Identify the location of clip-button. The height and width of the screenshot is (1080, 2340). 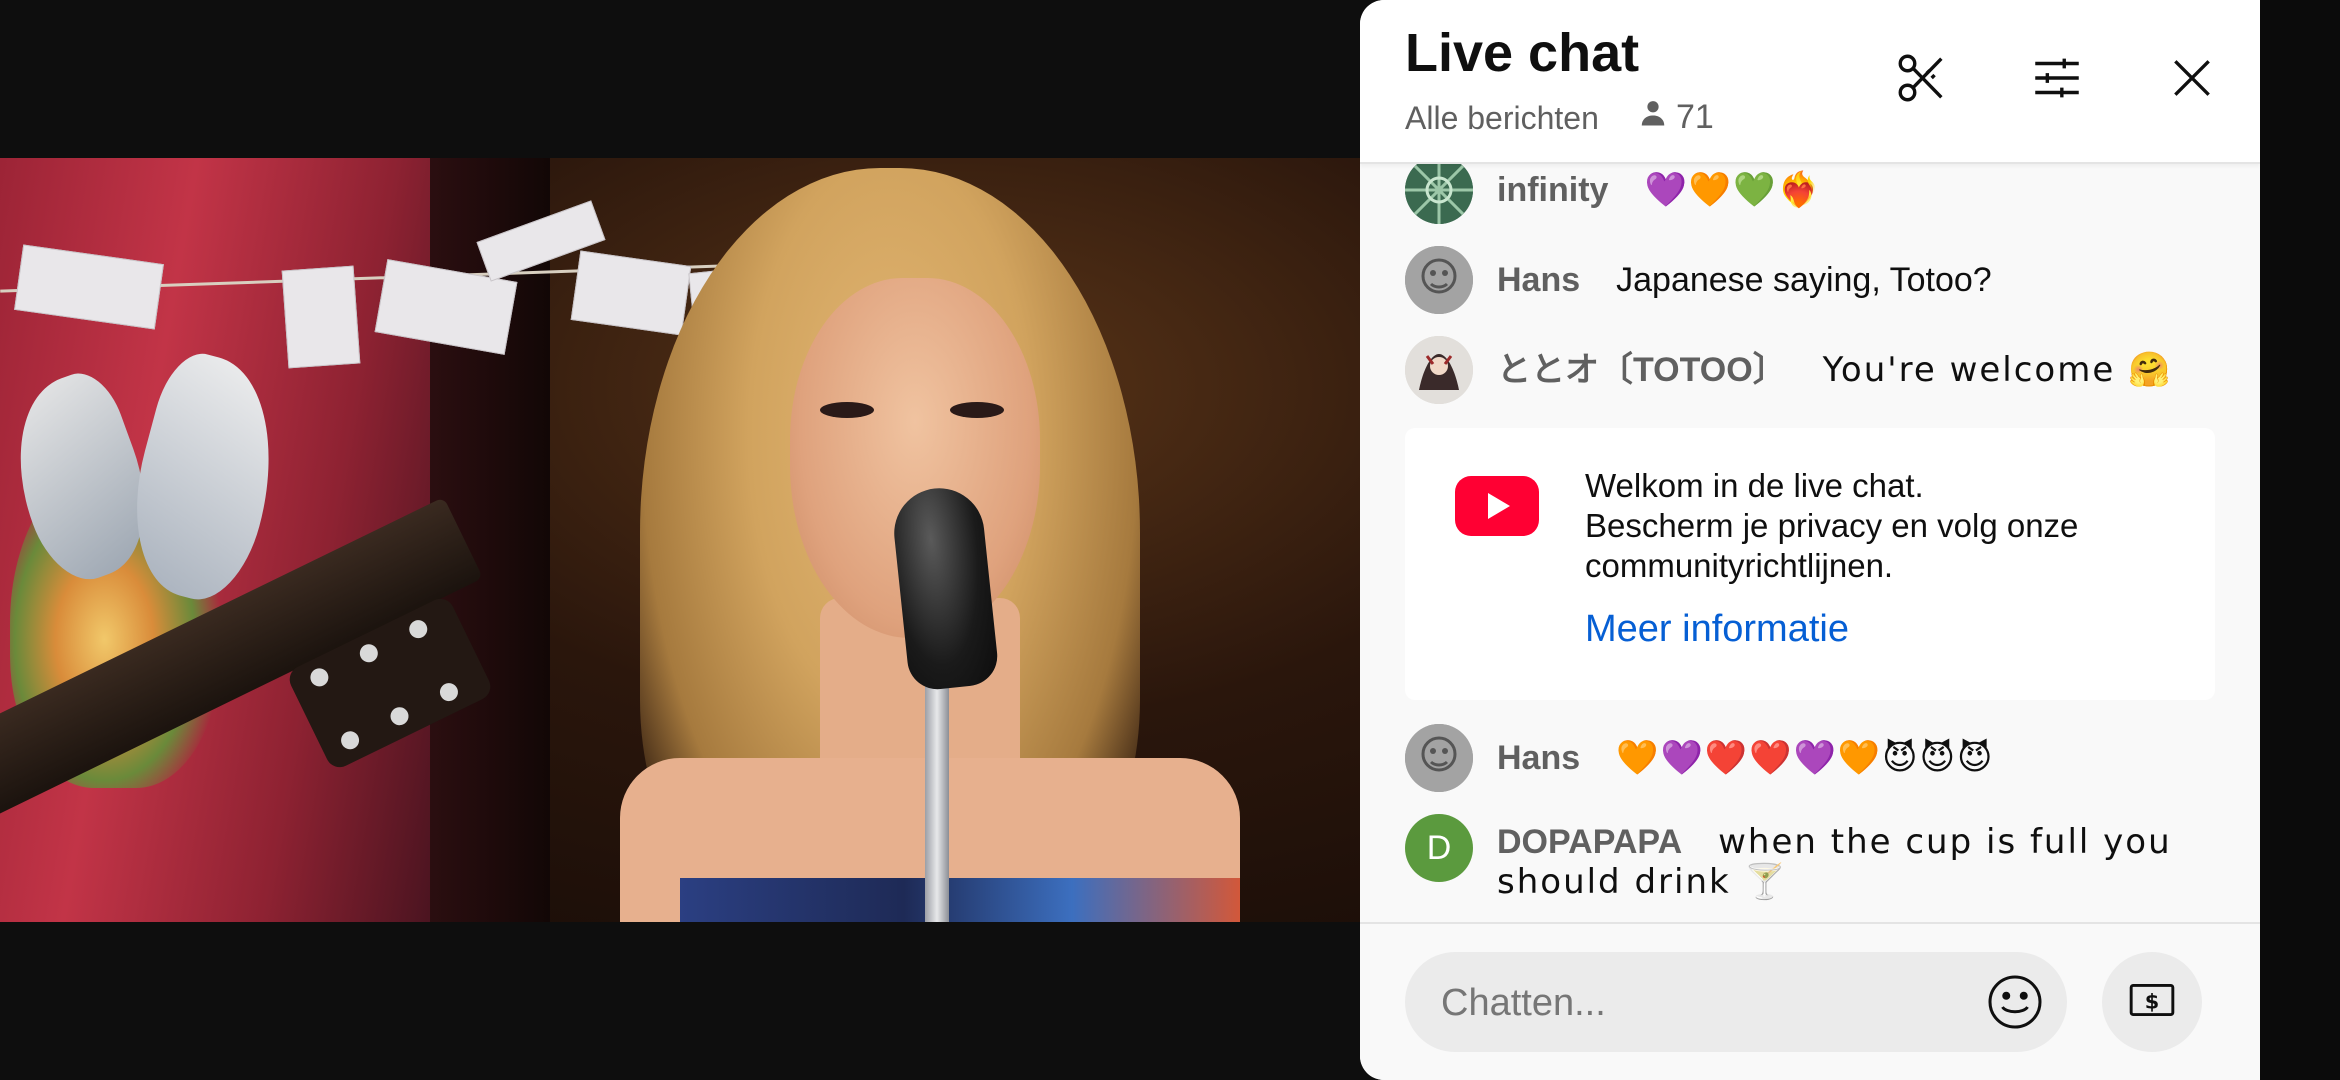
(1922, 80).